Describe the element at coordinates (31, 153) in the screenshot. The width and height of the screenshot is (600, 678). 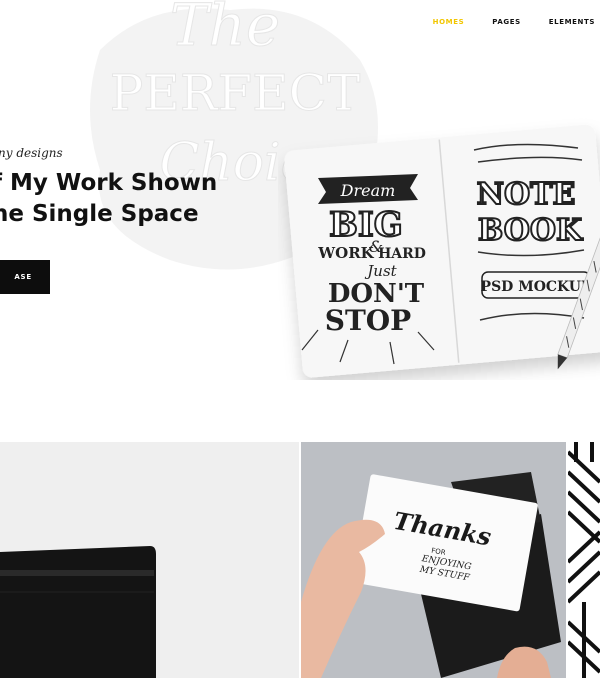
I see `hero-eyebrow: ny designs` at that location.